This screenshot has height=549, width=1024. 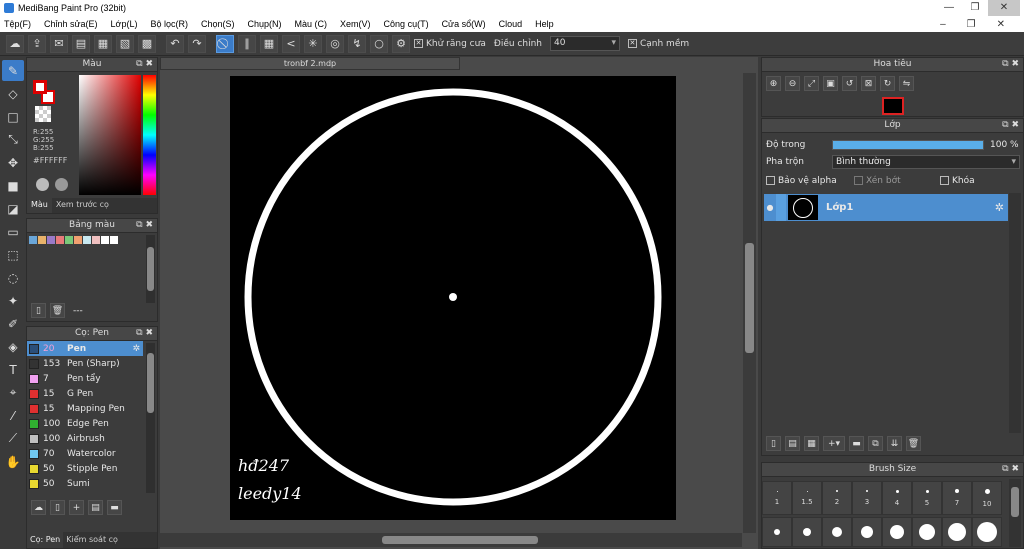 What do you see at coordinates (1015, 313) in the screenshot?
I see `layer-scrollbar` at bounding box center [1015, 313].